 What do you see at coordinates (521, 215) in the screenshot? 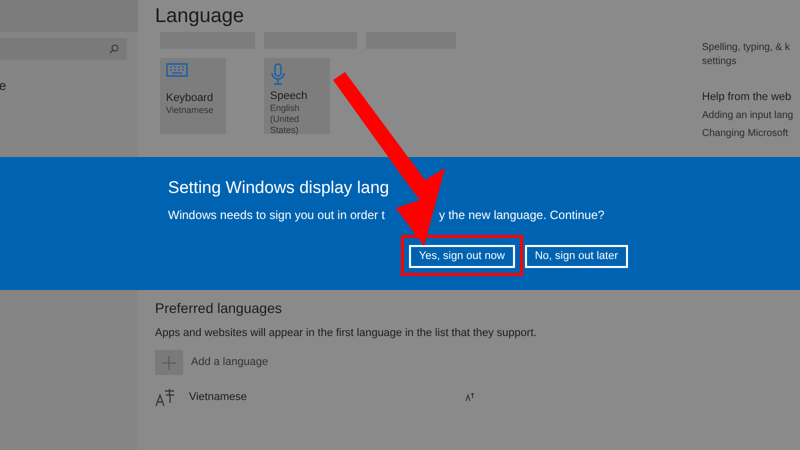
I see `dialog-message: y the new language. Continue?` at bounding box center [521, 215].